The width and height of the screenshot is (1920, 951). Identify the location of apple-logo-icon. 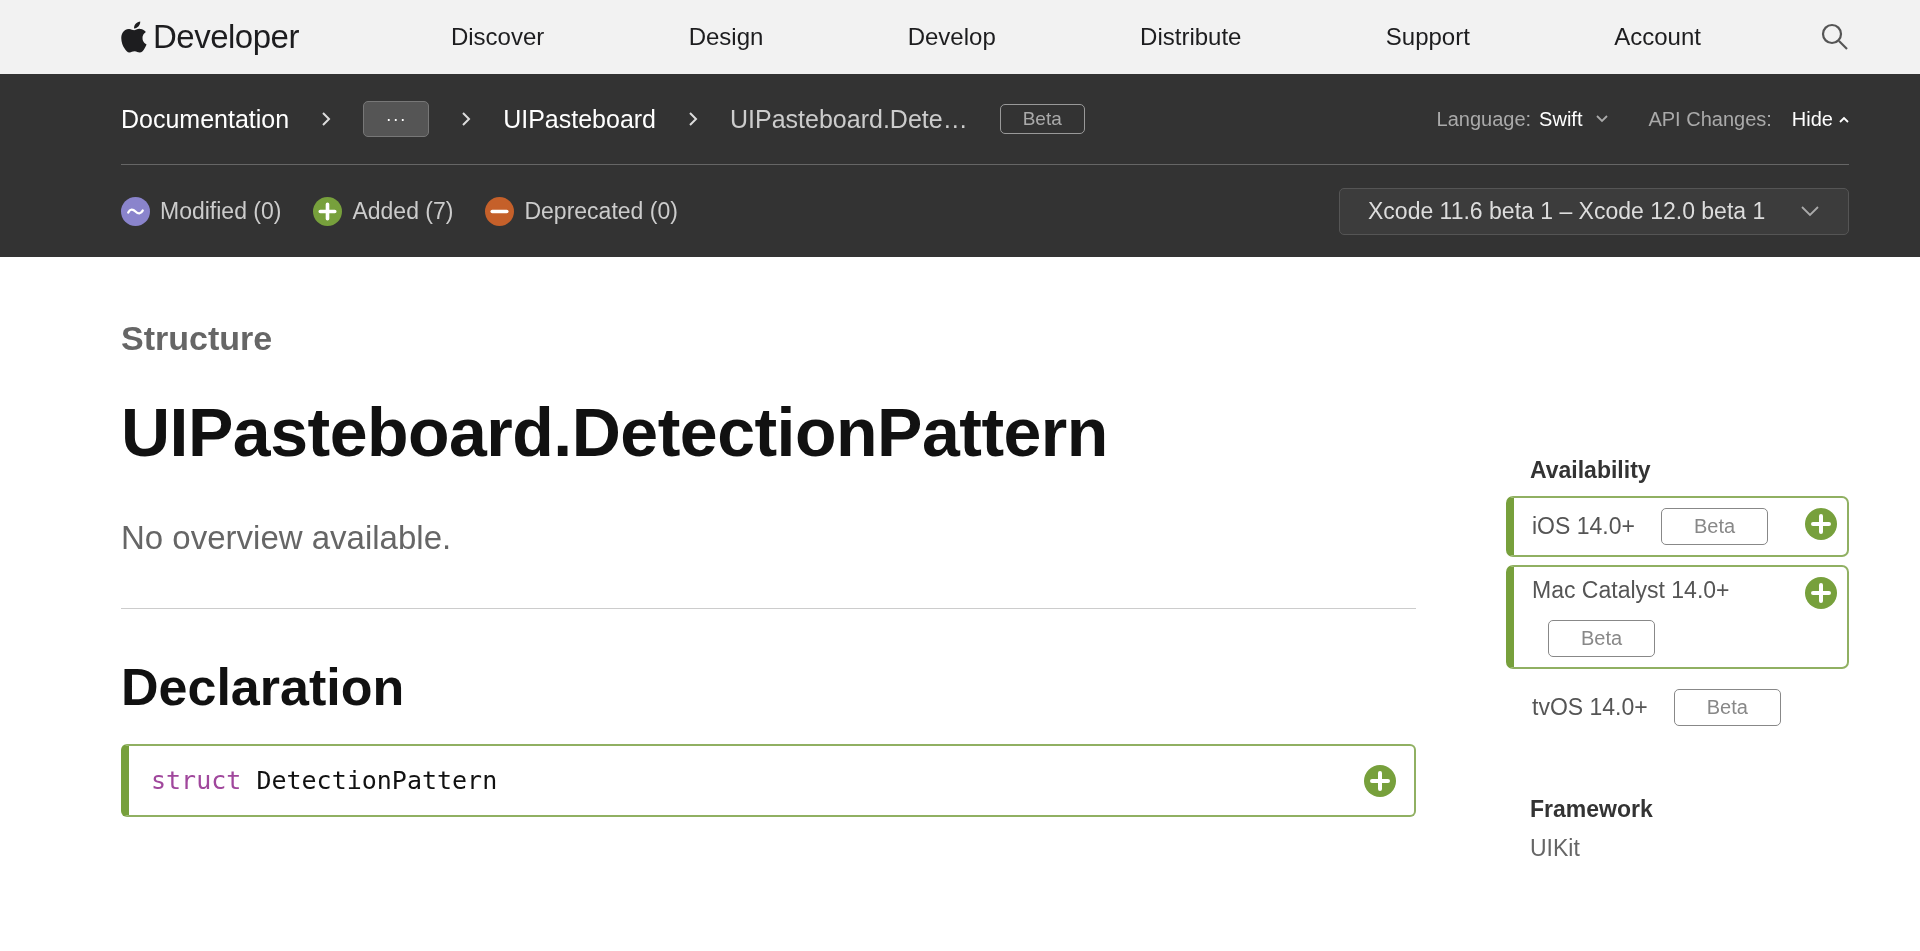
(134, 37).